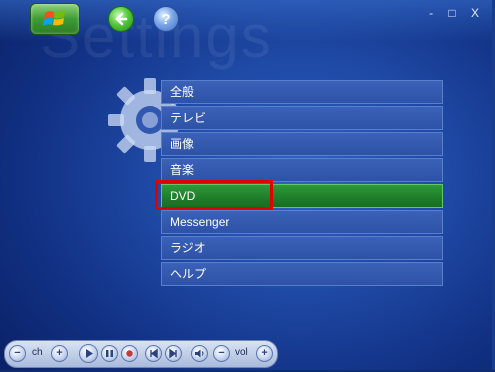 Image resolution: width=495 pixels, height=372 pixels. What do you see at coordinates (241, 352) in the screenshot?
I see `volume-label: vol` at bounding box center [241, 352].